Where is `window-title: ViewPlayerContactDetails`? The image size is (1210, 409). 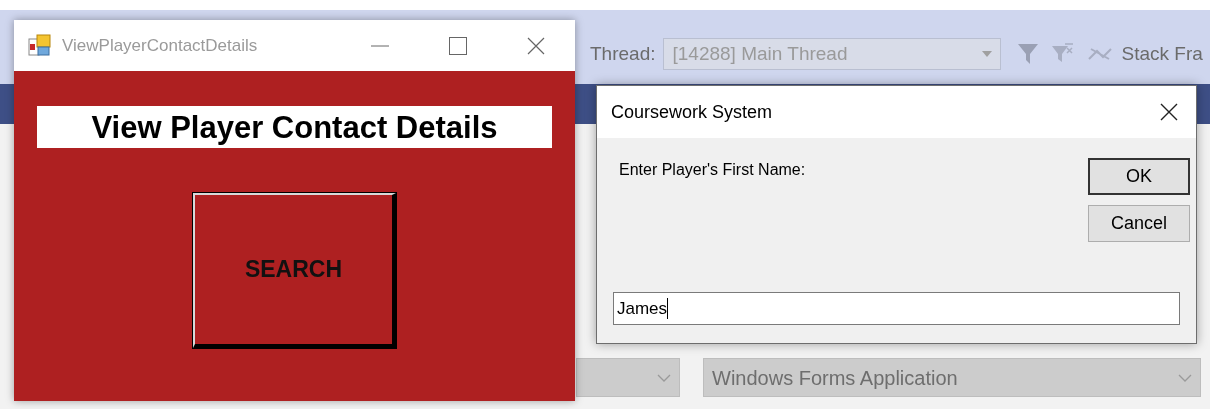
window-title: ViewPlayerContactDetails is located at coordinates (160, 45).